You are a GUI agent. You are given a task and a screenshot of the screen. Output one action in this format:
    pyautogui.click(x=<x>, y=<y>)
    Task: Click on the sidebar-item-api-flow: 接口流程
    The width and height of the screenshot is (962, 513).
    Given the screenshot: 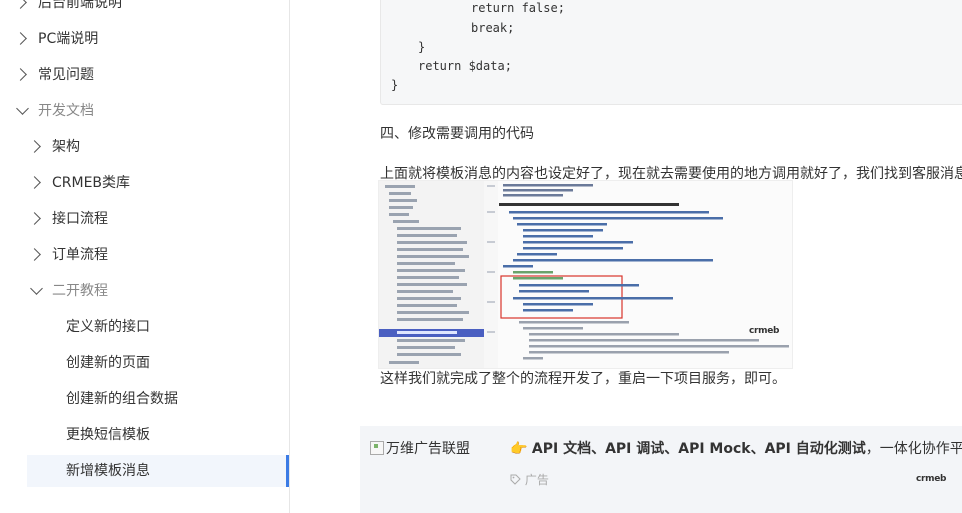 What is the action you would take?
    pyautogui.click(x=144, y=219)
    